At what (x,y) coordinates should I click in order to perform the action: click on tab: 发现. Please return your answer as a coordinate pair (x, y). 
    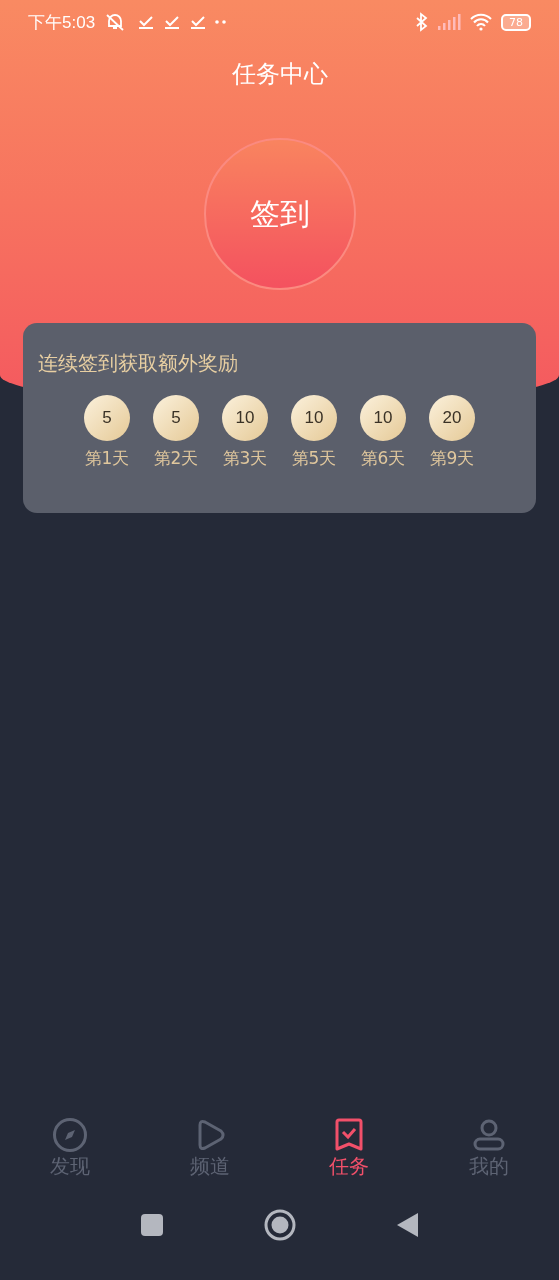
    Looking at the image, I should click on (70, 1142).